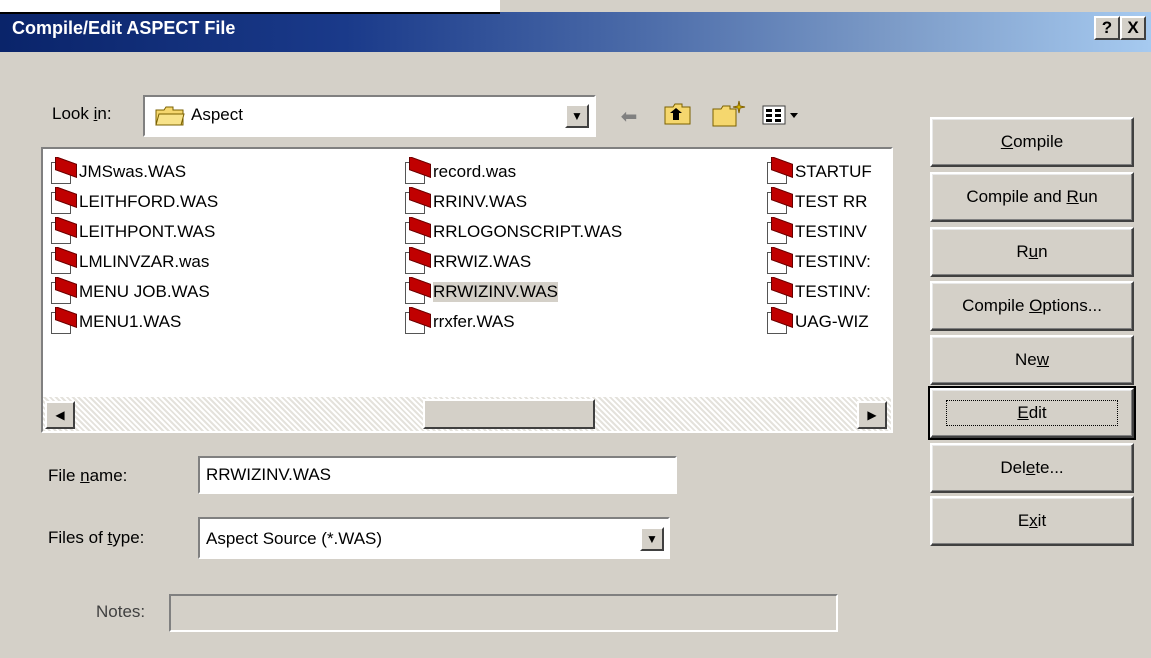 The height and width of the screenshot is (658, 1151). I want to click on lookin-dropdown-button: ▼, so click(577, 116).